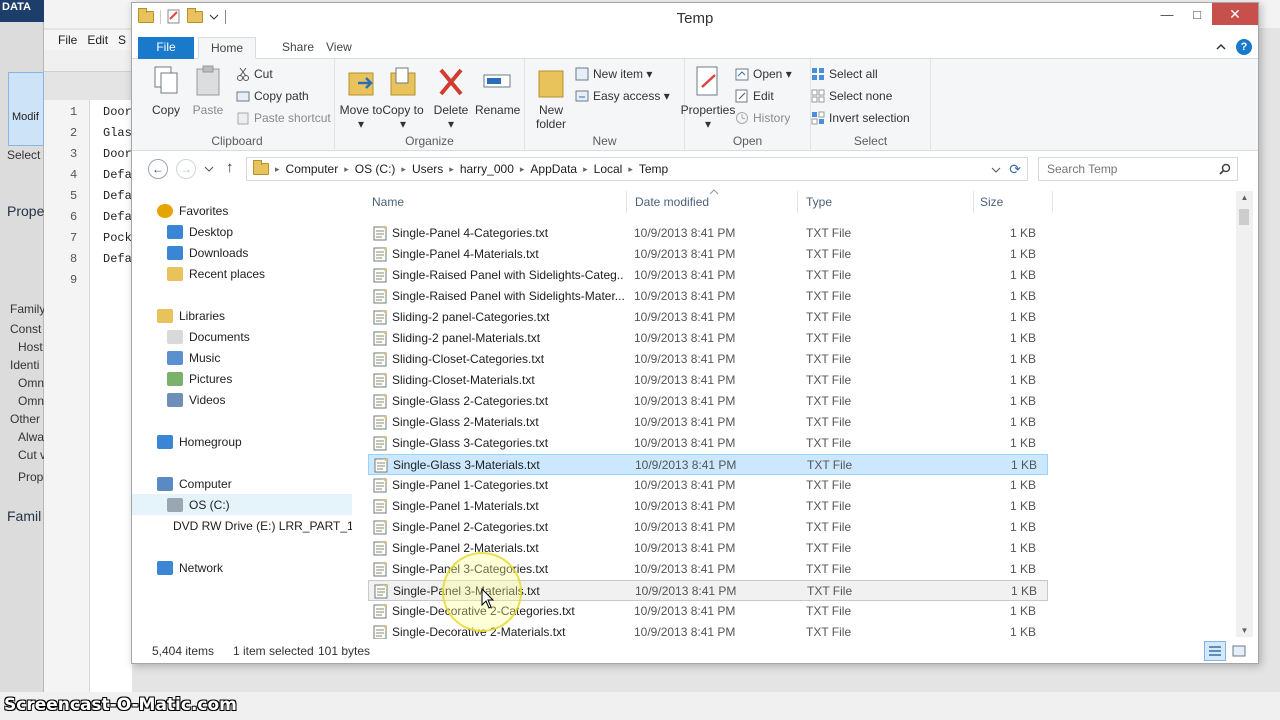 The width and height of the screenshot is (1280, 720). Describe the element at coordinates (166, 48) in the screenshot. I see `tab-file: File` at that location.